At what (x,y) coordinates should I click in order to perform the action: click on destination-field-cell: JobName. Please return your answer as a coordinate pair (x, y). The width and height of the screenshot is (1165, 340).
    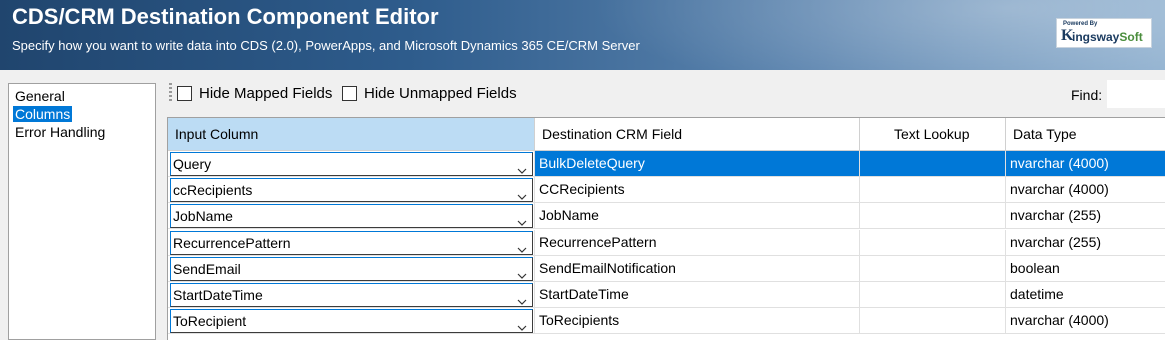
    Looking at the image, I should click on (697, 216).